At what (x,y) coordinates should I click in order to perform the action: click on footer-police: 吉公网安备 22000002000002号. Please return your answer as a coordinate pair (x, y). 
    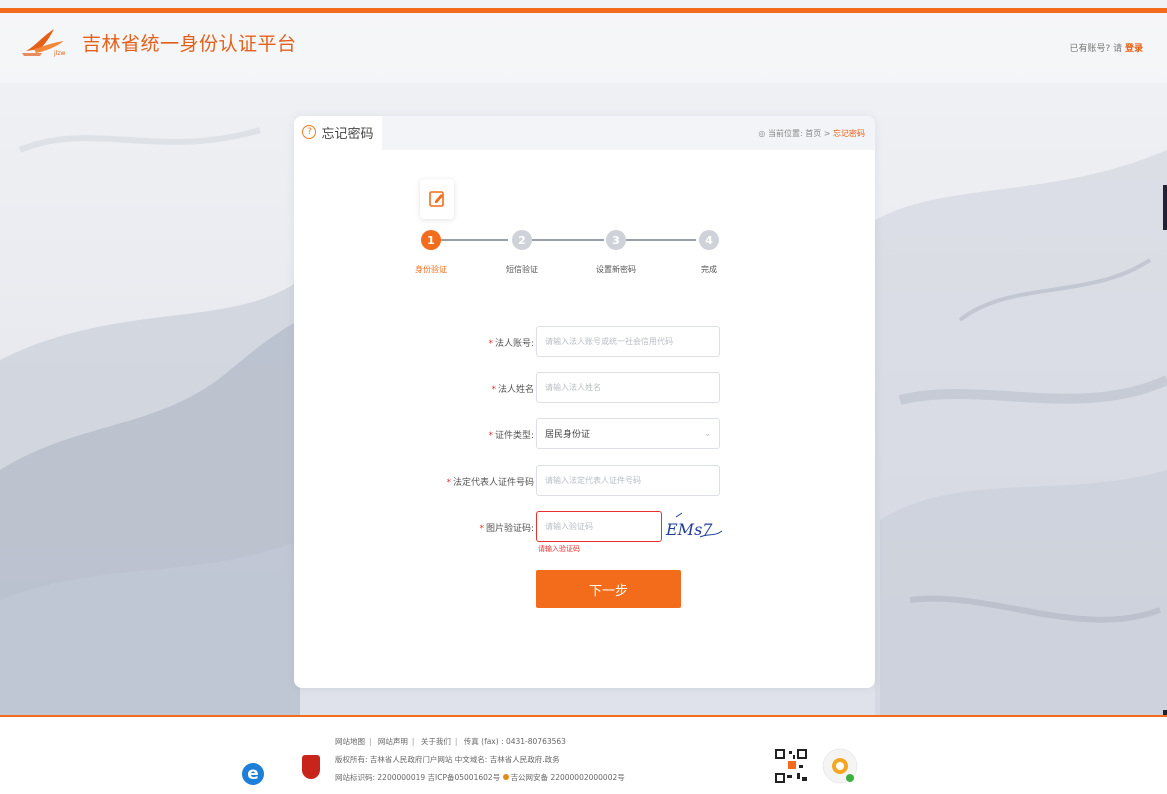
    Looking at the image, I should click on (568, 777).